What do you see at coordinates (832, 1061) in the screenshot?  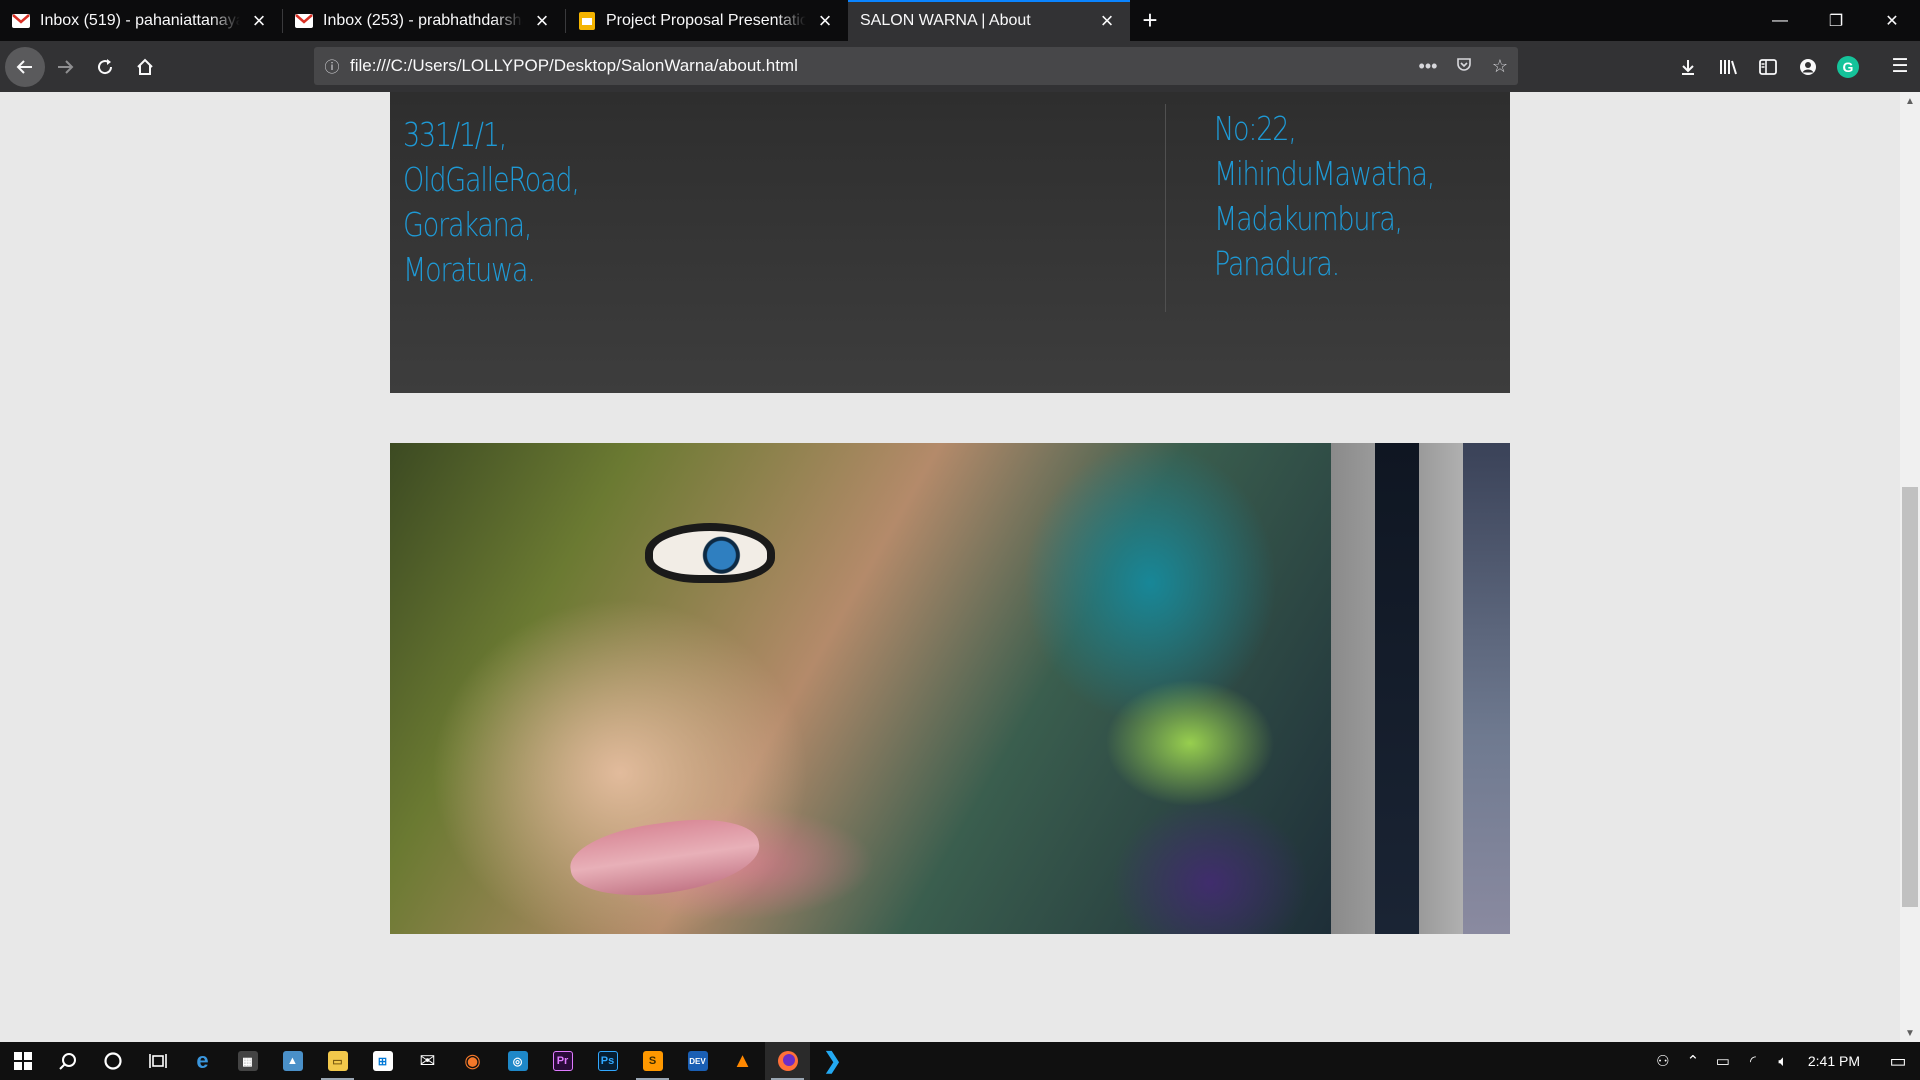 I see `vscode-icon: ❯` at bounding box center [832, 1061].